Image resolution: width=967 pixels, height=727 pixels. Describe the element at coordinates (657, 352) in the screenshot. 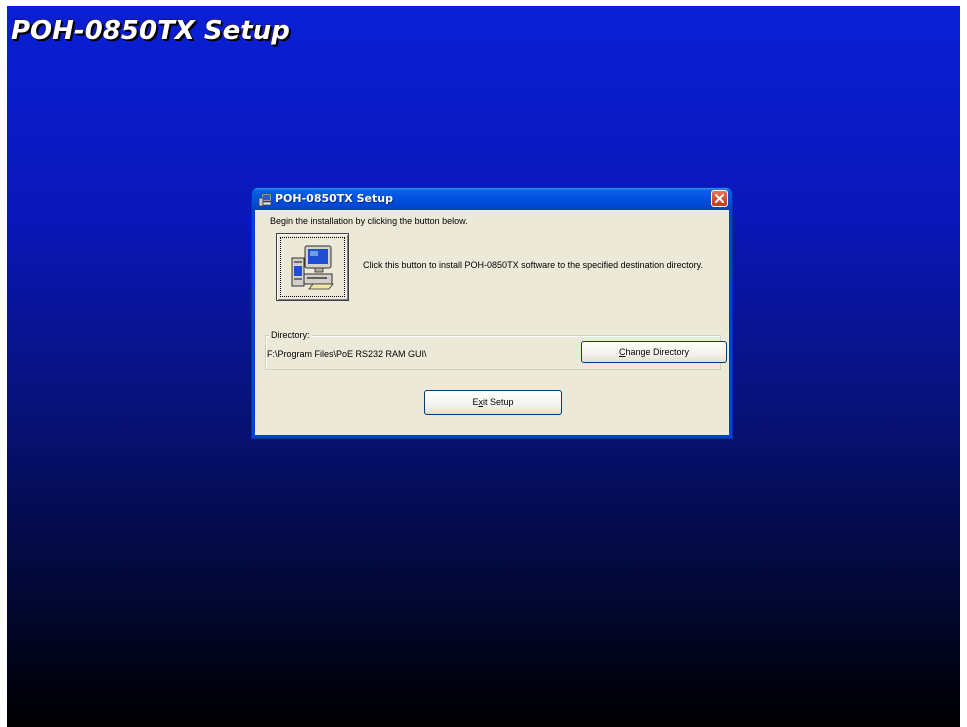

I see `change-directory-label: hange Directory` at that location.